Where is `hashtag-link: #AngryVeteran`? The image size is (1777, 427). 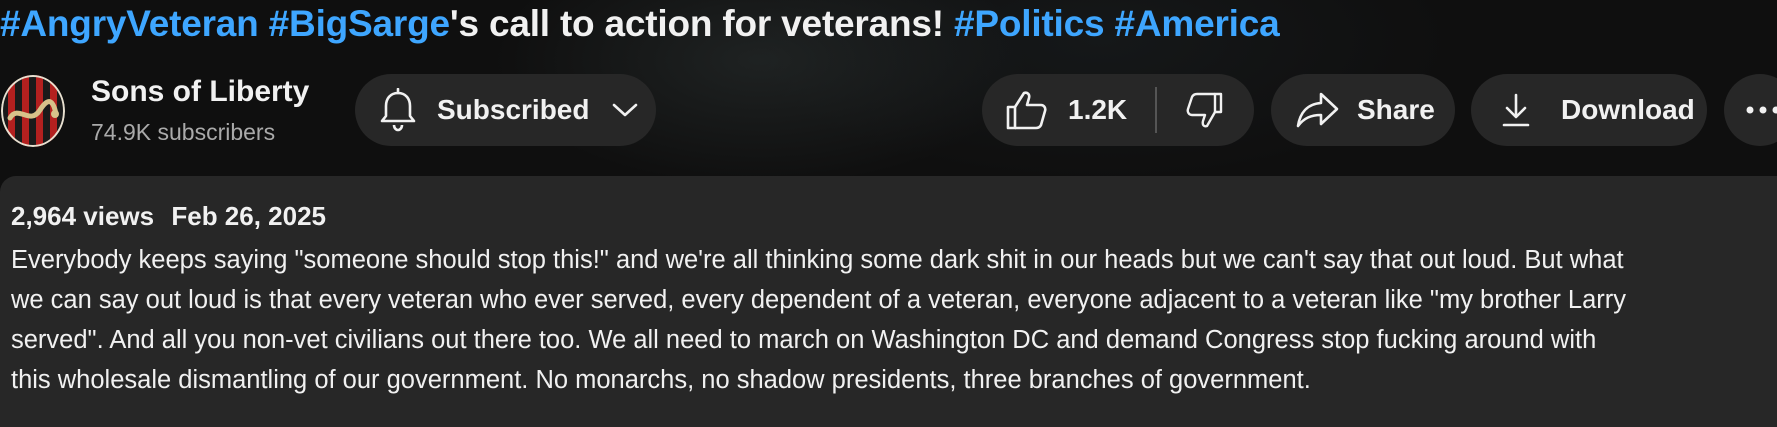
hashtag-link: #AngryVeteran is located at coordinates (129, 23).